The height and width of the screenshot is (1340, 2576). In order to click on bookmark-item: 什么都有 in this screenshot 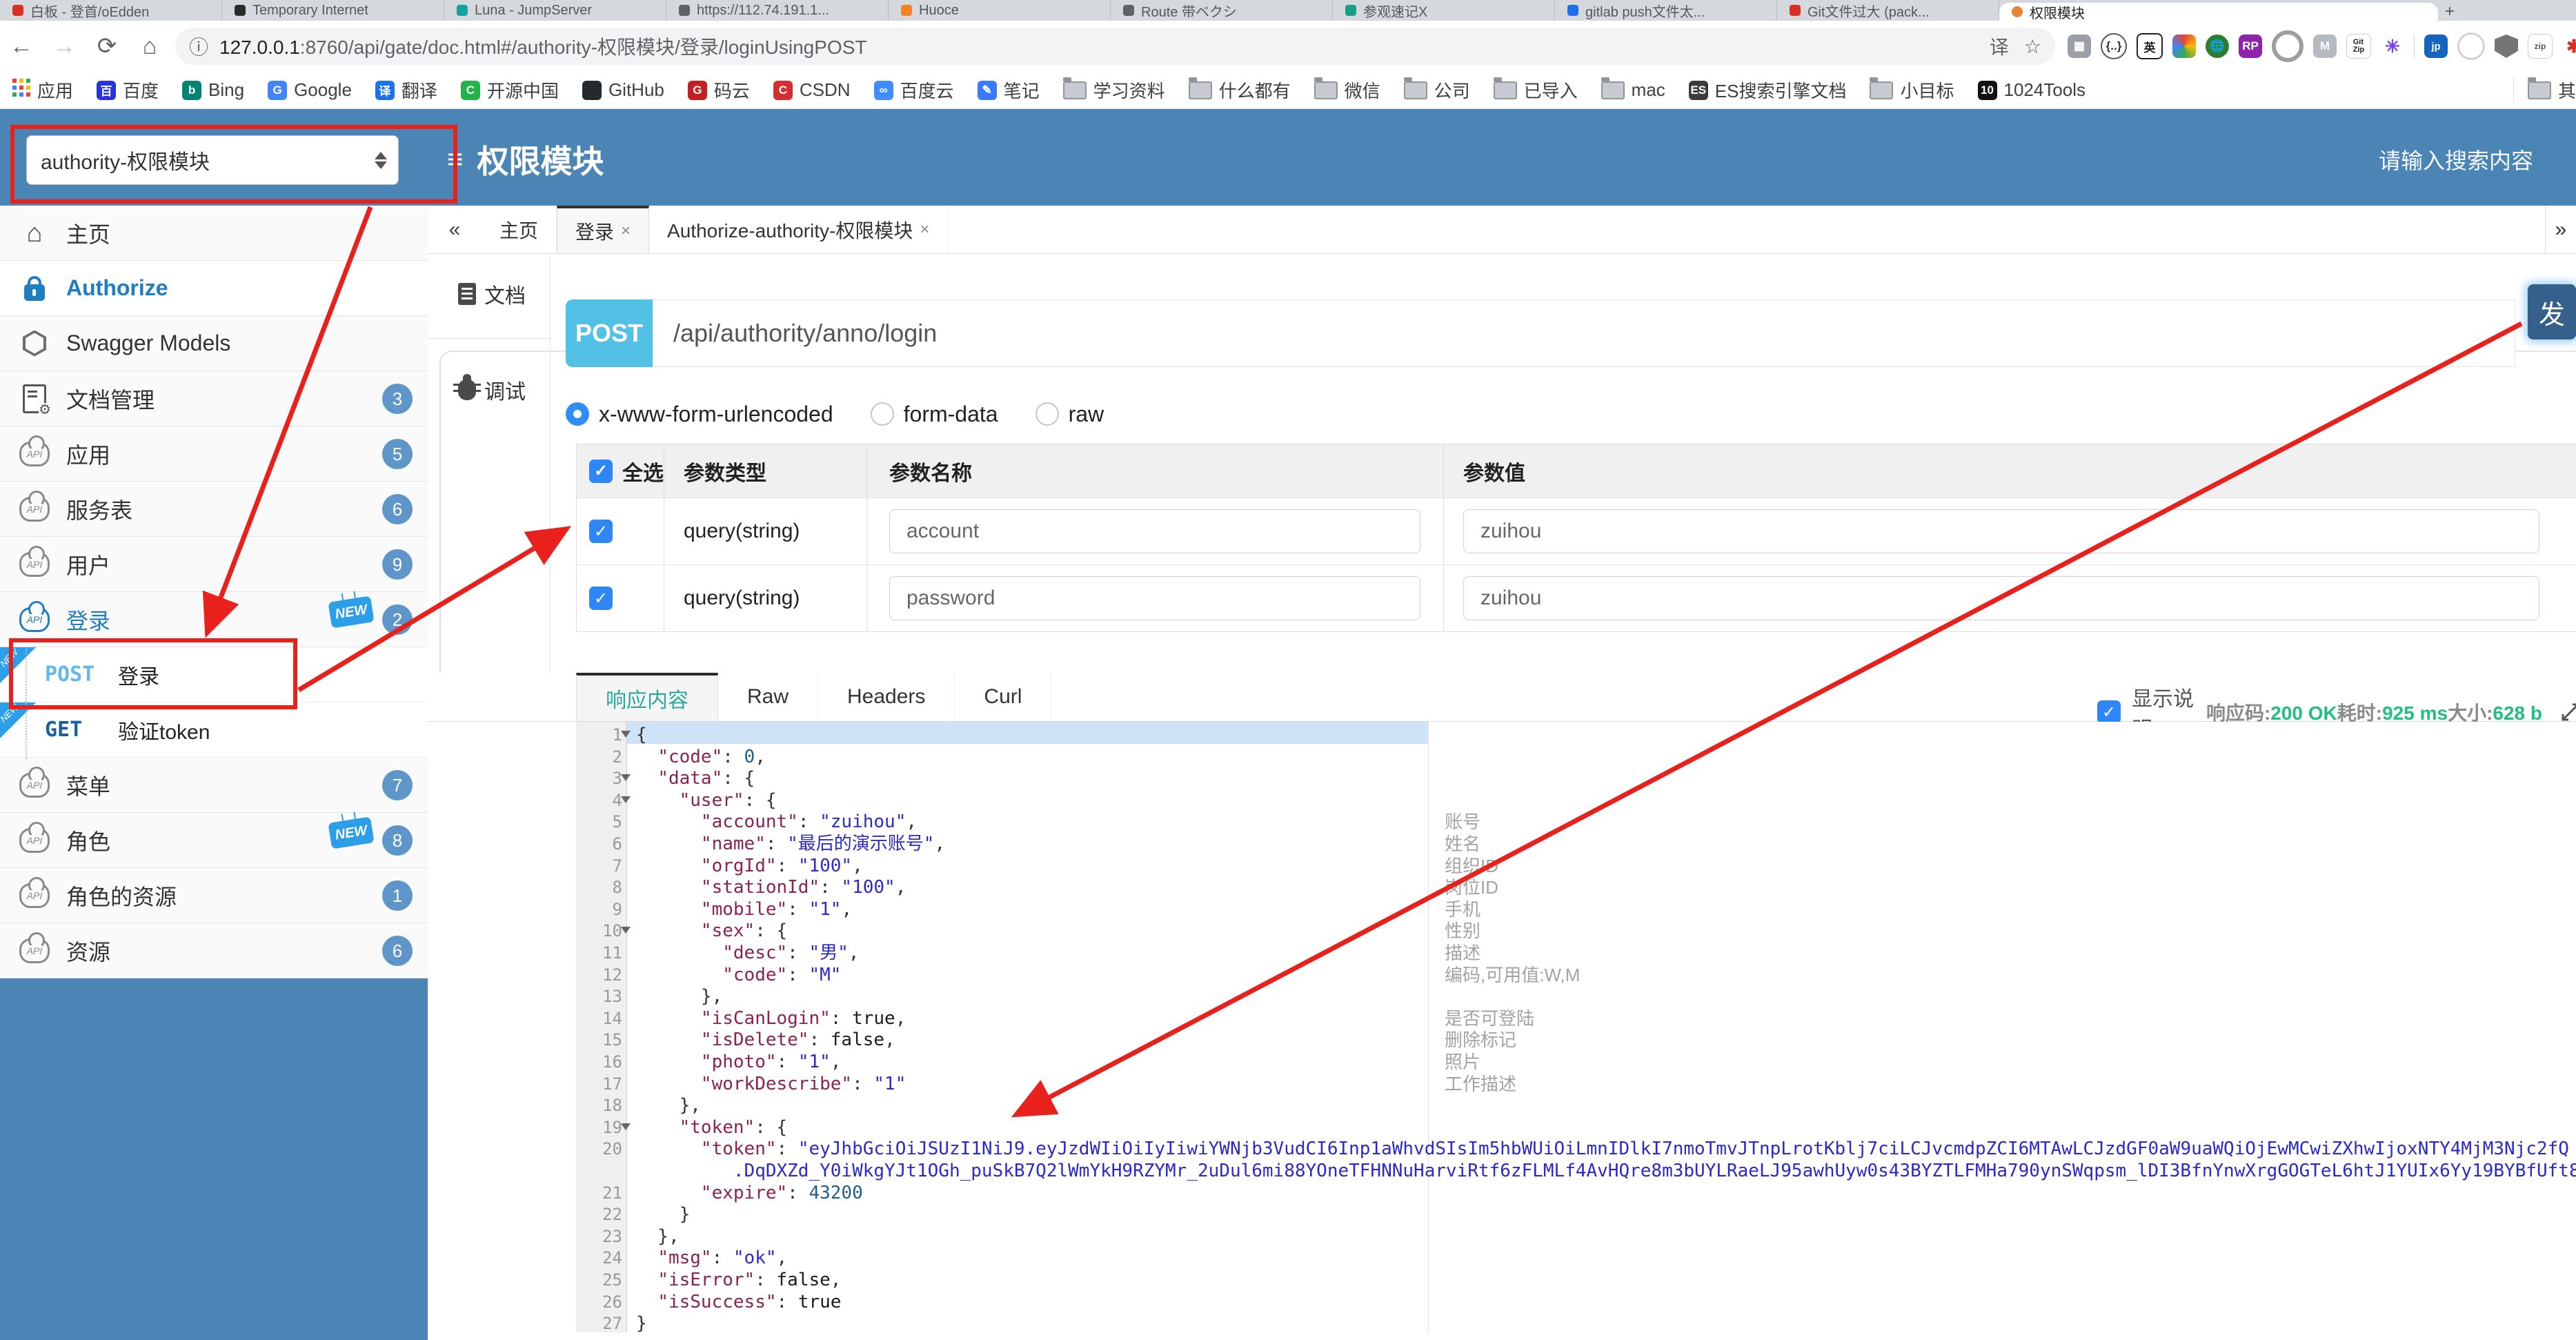, I will do `click(1239, 90)`.